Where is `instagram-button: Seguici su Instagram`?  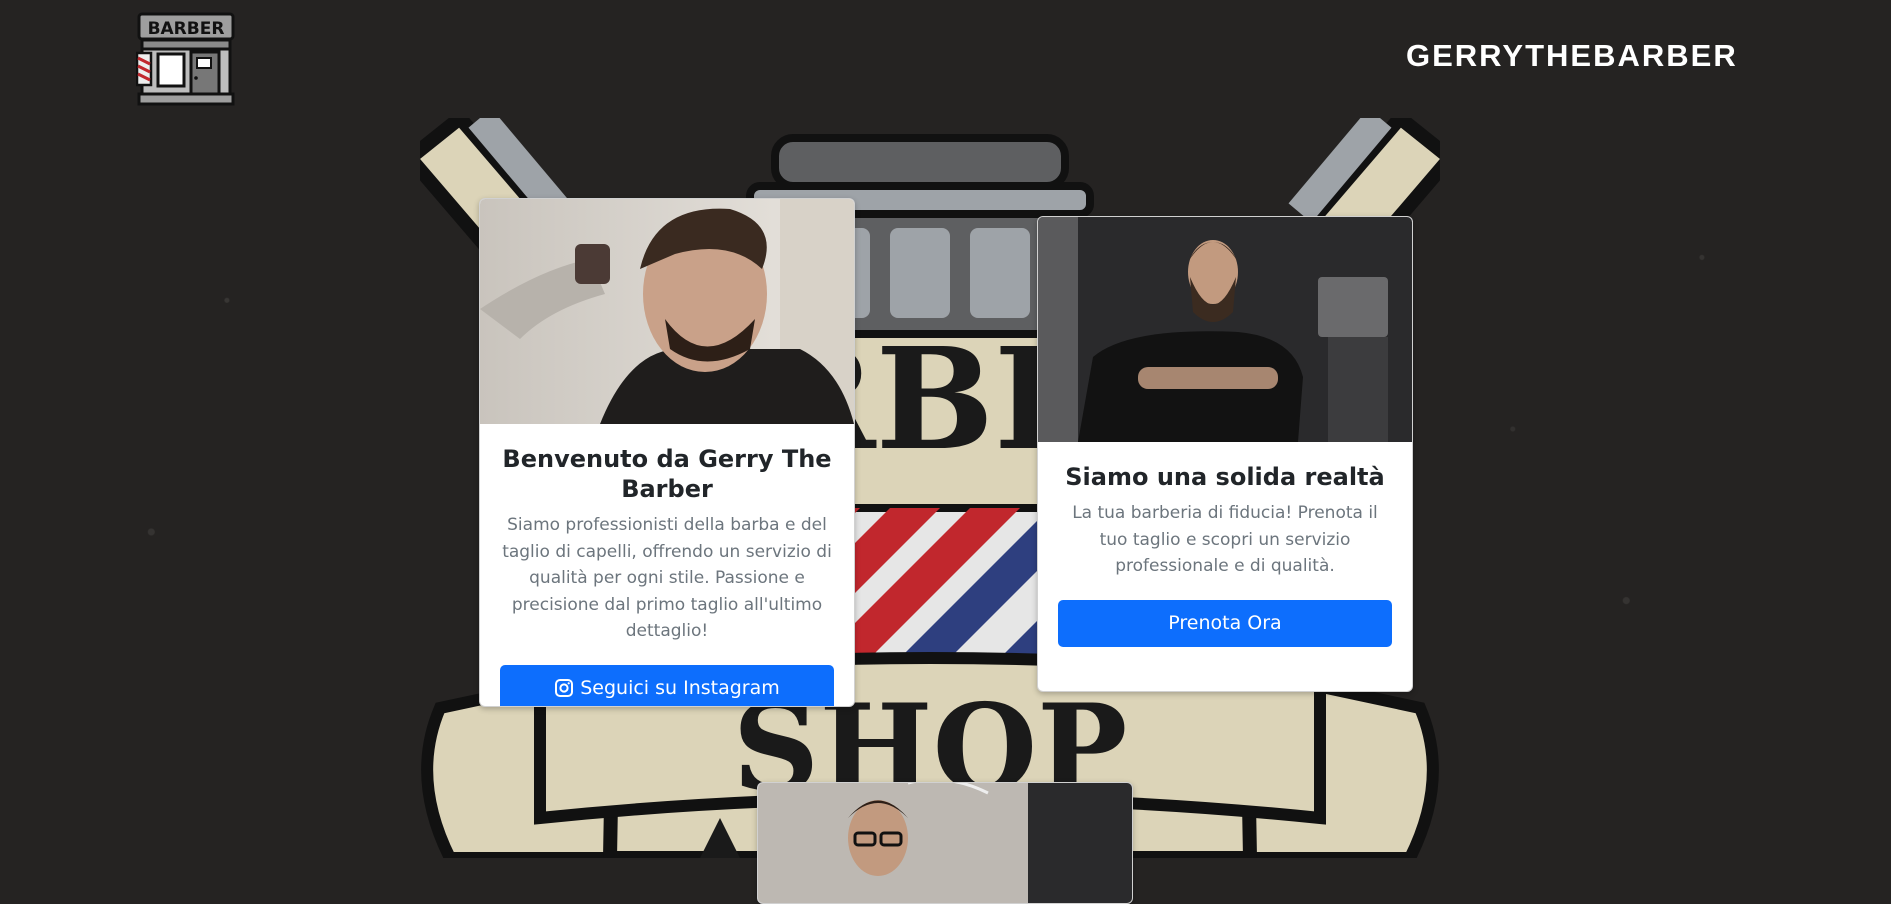 instagram-button: Seguici su Instagram is located at coordinates (667, 685).